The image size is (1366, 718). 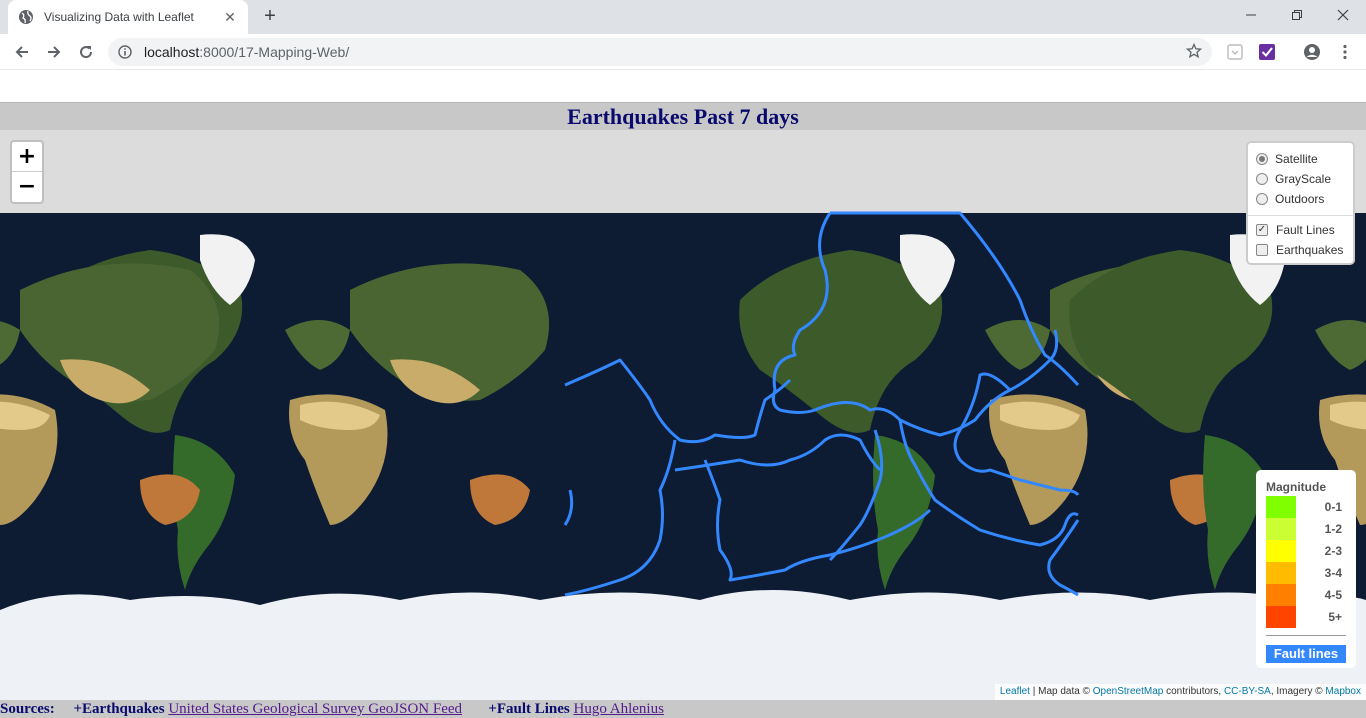 What do you see at coordinates (27, 157) in the screenshot?
I see `zoom-in-button: +` at bounding box center [27, 157].